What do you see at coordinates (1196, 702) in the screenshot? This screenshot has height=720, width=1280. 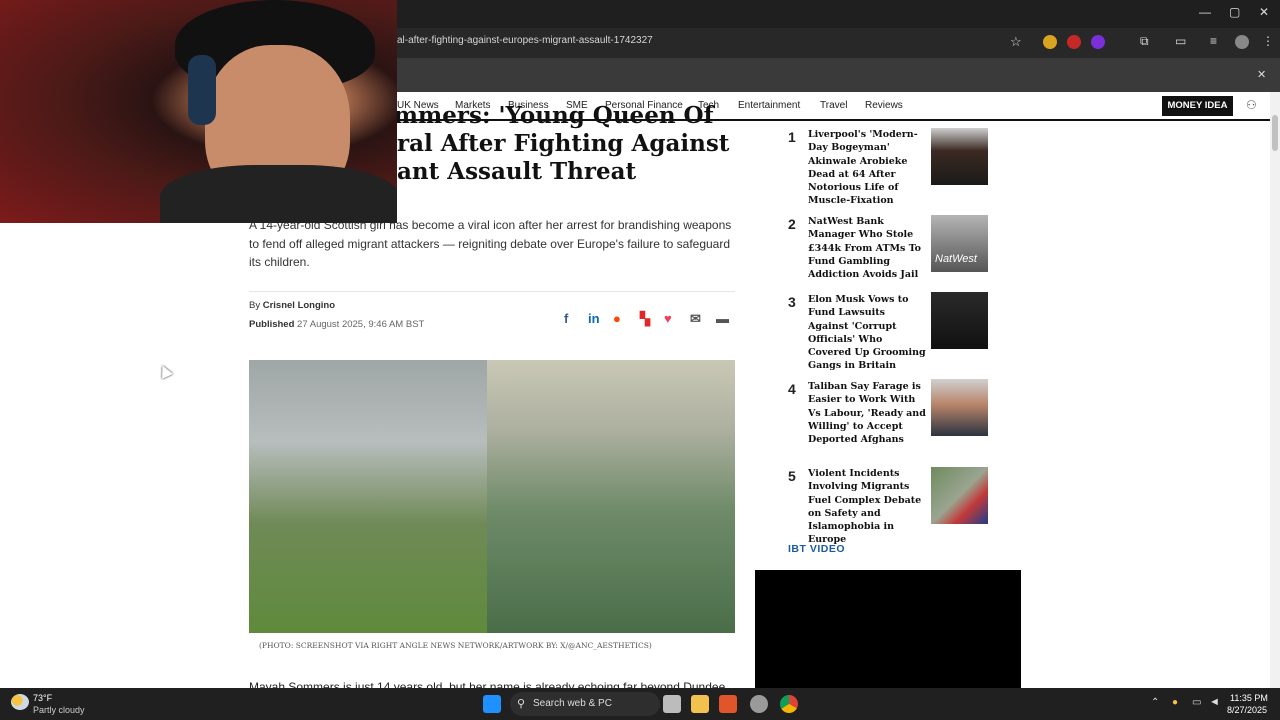 I see `network-icon: ▭` at bounding box center [1196, 702].